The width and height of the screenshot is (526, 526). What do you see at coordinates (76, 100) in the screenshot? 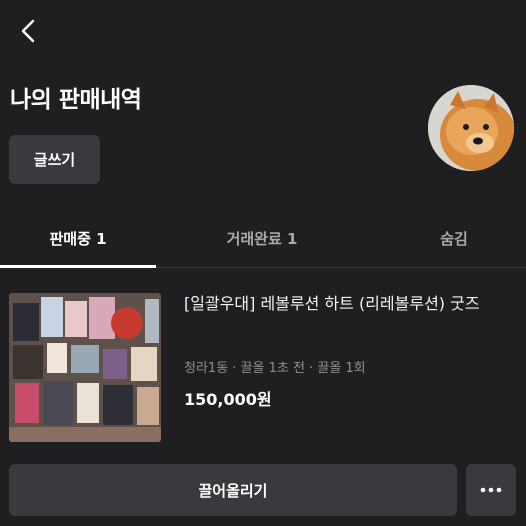
I see `page-title: 나의 판매내역` at bounding box center [76, 100].